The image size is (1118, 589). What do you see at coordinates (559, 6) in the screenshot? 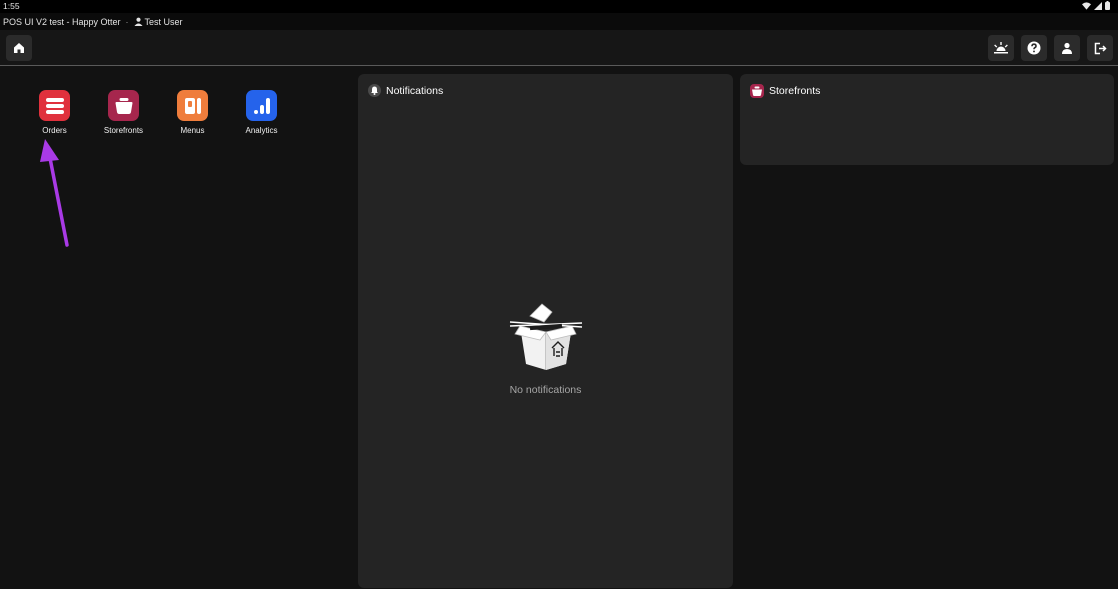
I see `status-bar: 1:55` at bounding box center [559, 6].